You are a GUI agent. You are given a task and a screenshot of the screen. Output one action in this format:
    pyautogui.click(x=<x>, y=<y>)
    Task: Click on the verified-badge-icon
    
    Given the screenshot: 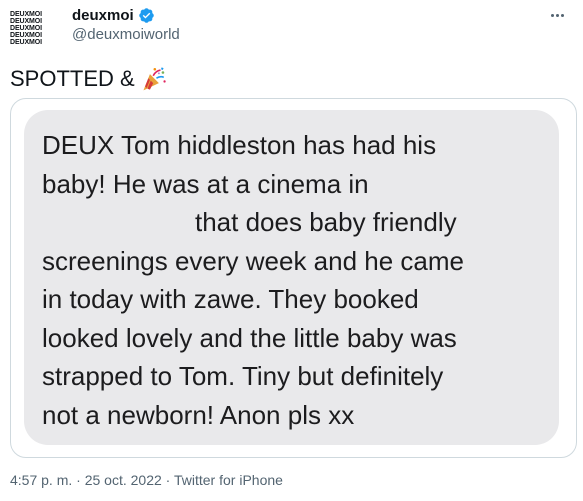 What is the action you would take?
    pyautogui.click(x=146, y=15)
    